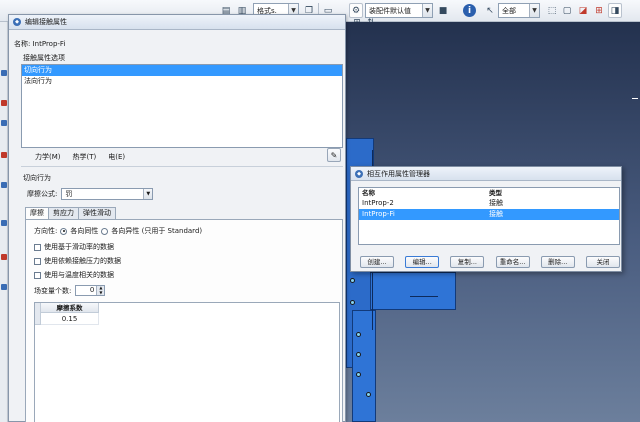 The width and height of the screenshot is (640, 422). I want to click on behavior-tabs: 摩擦 剪应力 弹性滑动, so click(70, 213).